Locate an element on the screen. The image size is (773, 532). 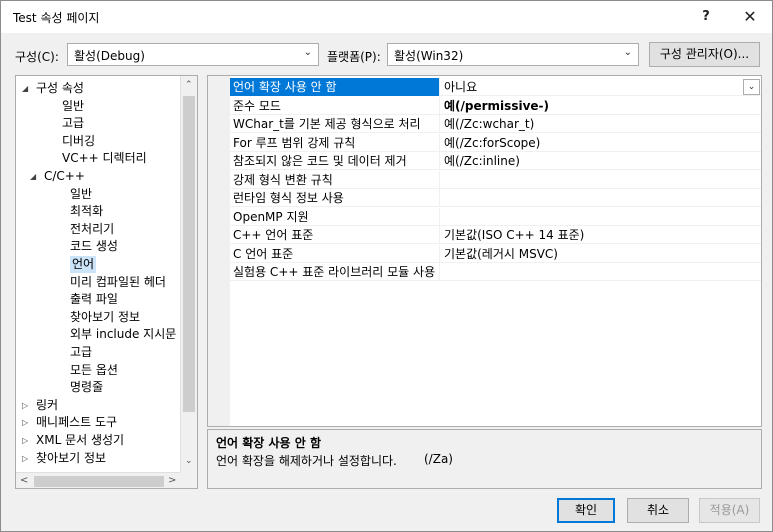
property-row: For 루프 범위 강제 규칙 예(/Zc:forScope) is located at coordinates (495, 142).